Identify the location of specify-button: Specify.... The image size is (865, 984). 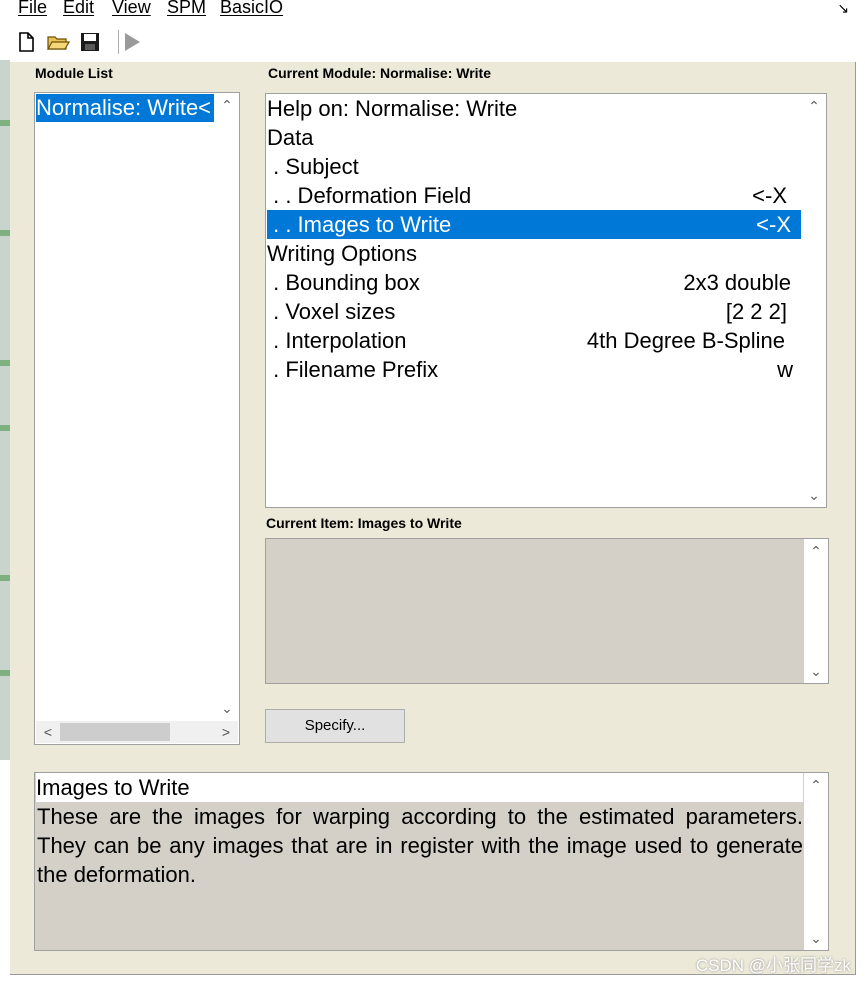
(335, 726).